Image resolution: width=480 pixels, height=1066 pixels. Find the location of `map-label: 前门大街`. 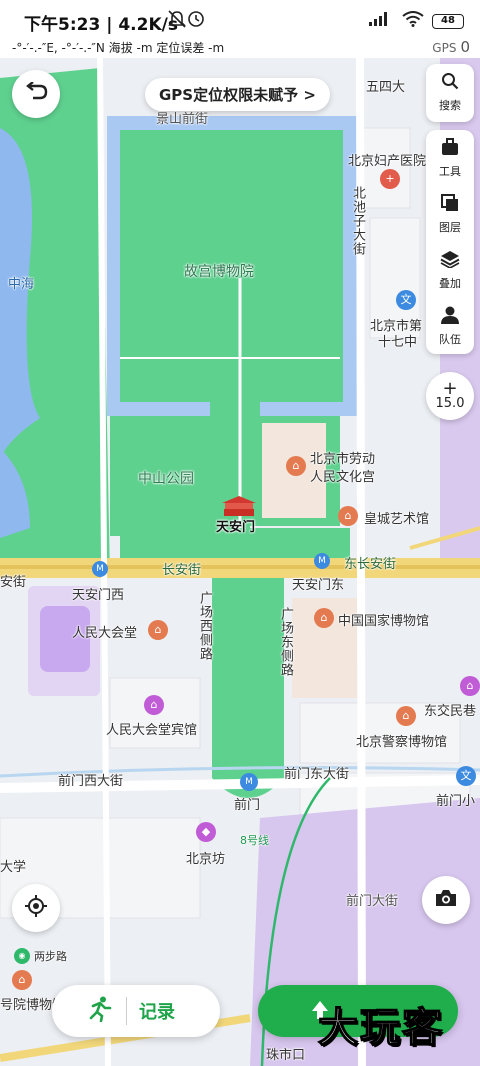

map-label: 前门大街 is located at coordinates (372, 901).